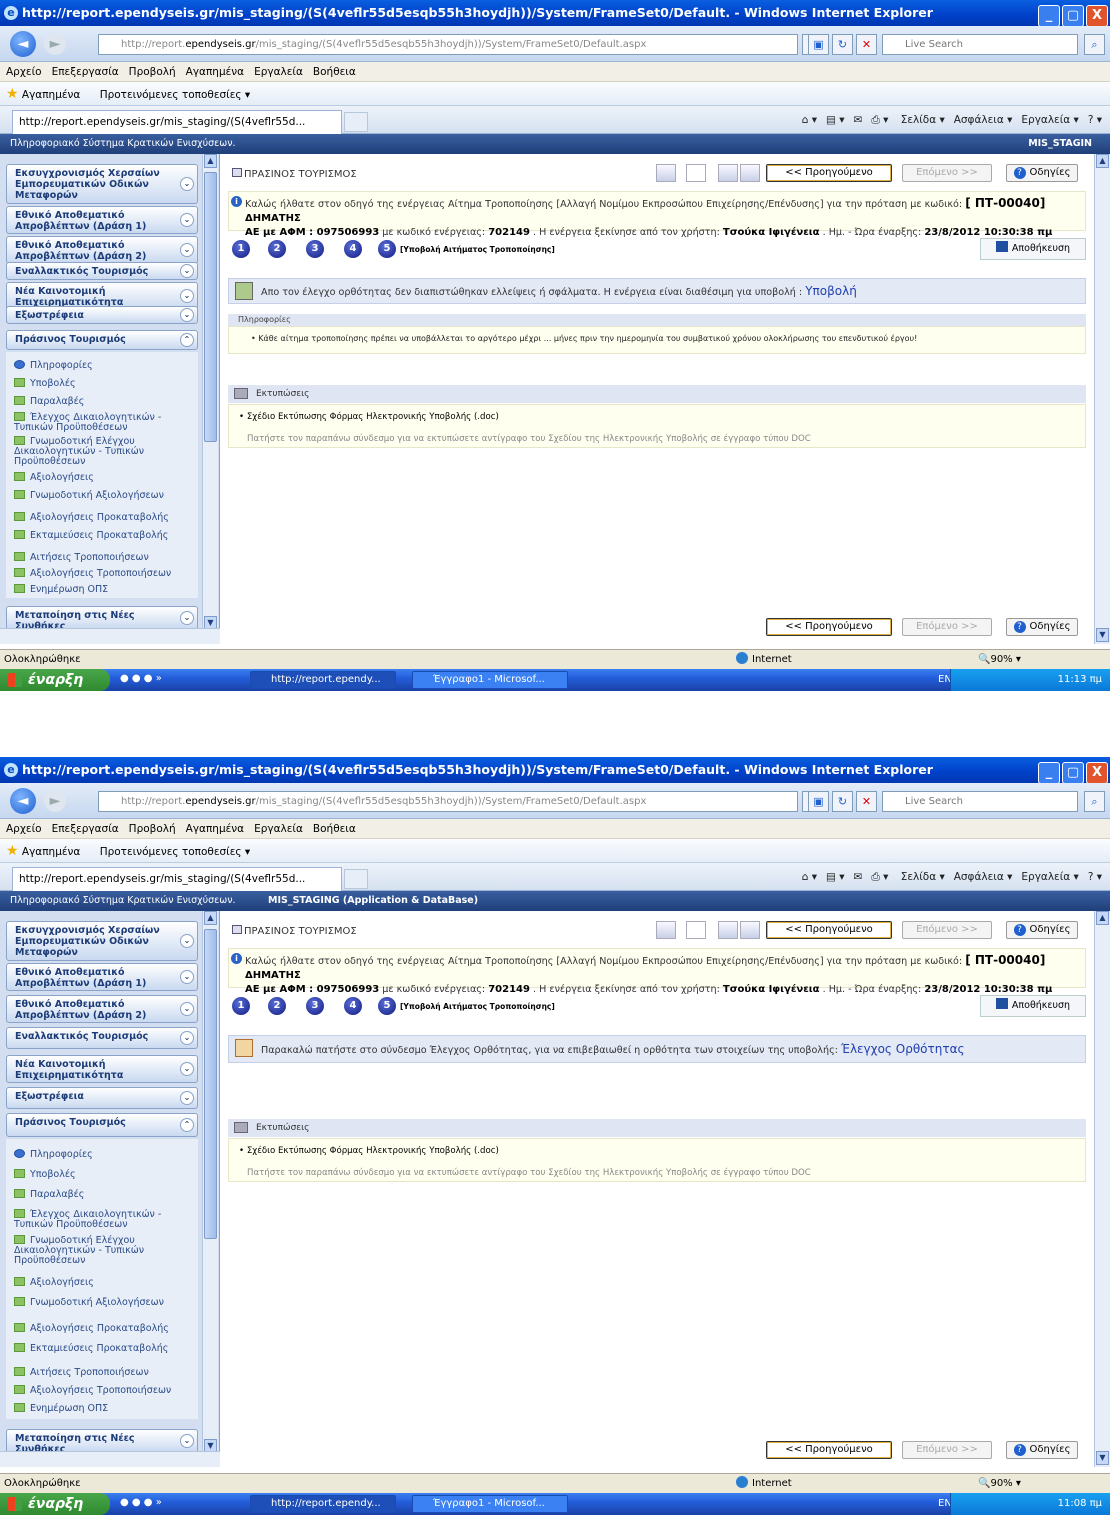 The image size is (1110, 1517). I want to click on feeds-icon: ▤ ▾, so click(835, 877).